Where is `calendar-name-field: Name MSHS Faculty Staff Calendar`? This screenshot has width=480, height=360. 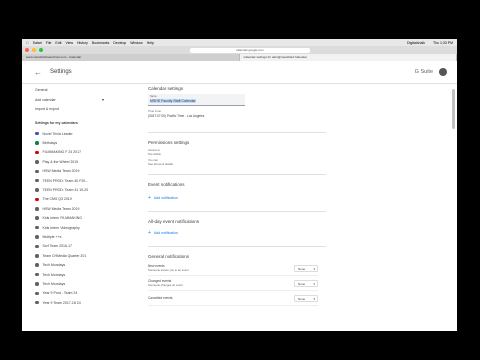 calendar-name-field: Name MSHS Faculty Staff Calendar is located at coordinates (196, 100).